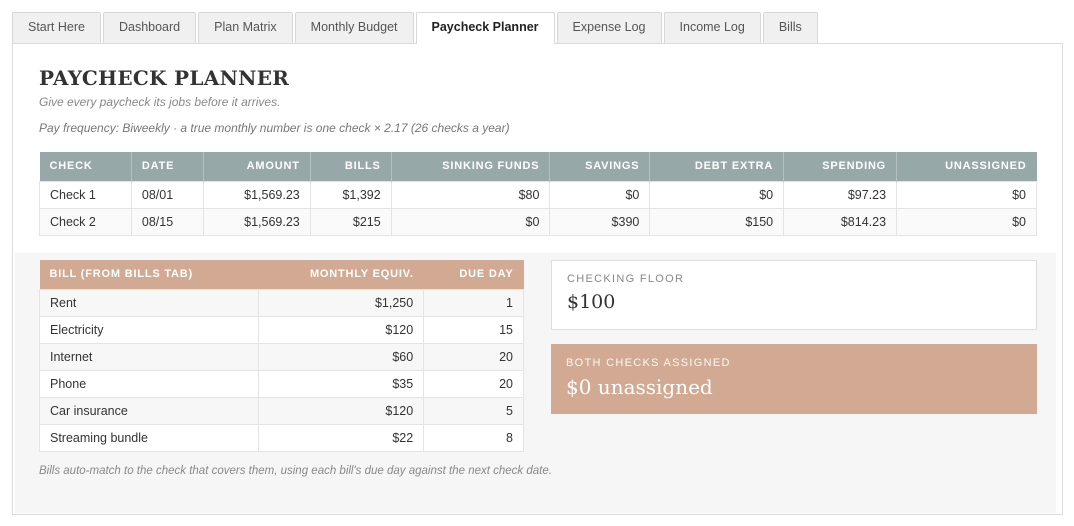 This screenshot has height=526, width=1074. What do you see at coordinates (164, 78) in the screenshot?
I see `page-title: PAYCHECK PLANNER` at bounding box center [164, 78].